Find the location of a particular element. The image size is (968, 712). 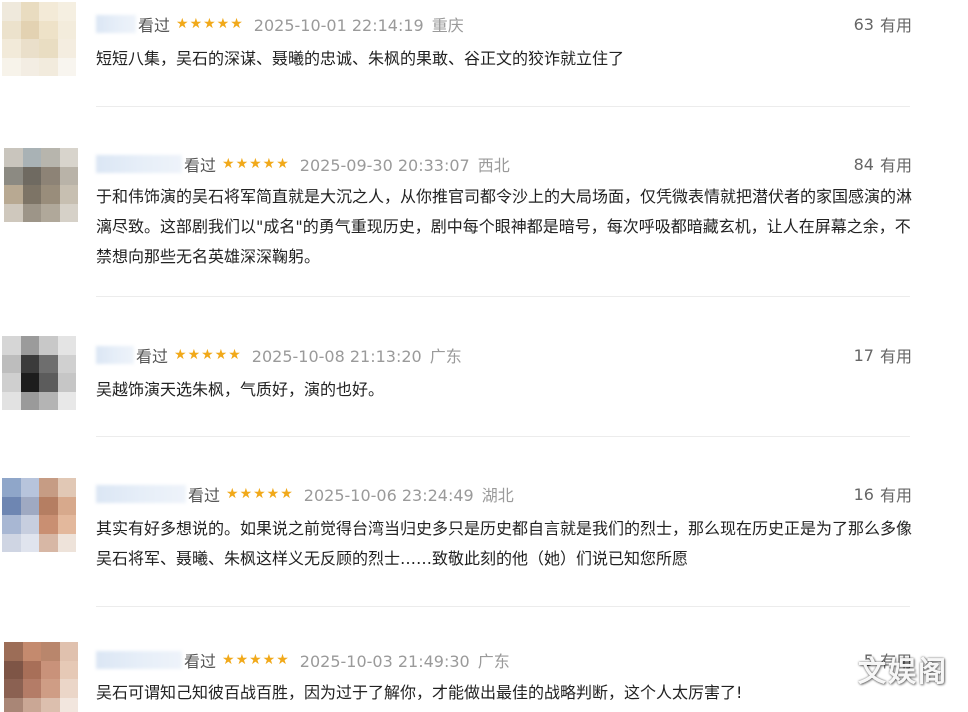

review-meta: 2025-10-08 21:13:20 广东 is located at coordinates (357, 355).